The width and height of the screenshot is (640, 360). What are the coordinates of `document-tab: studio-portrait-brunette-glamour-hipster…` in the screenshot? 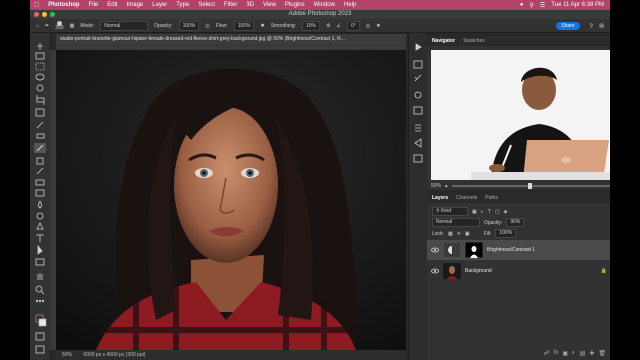 It's located at (231, 39).